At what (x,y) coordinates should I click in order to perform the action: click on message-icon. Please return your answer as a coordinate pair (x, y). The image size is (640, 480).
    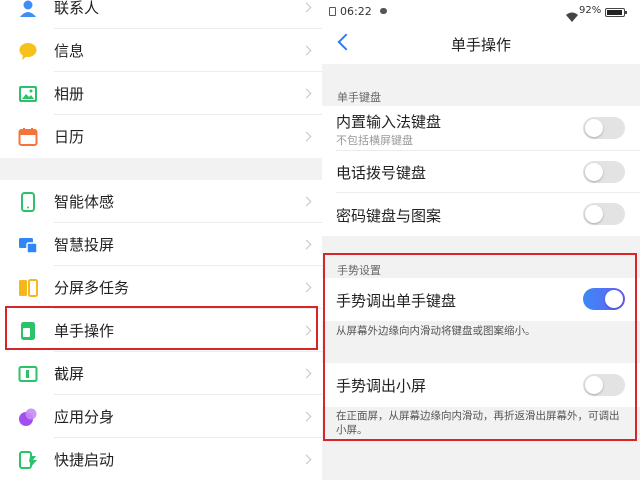
    Looking at the image, I should click on (27, 50).